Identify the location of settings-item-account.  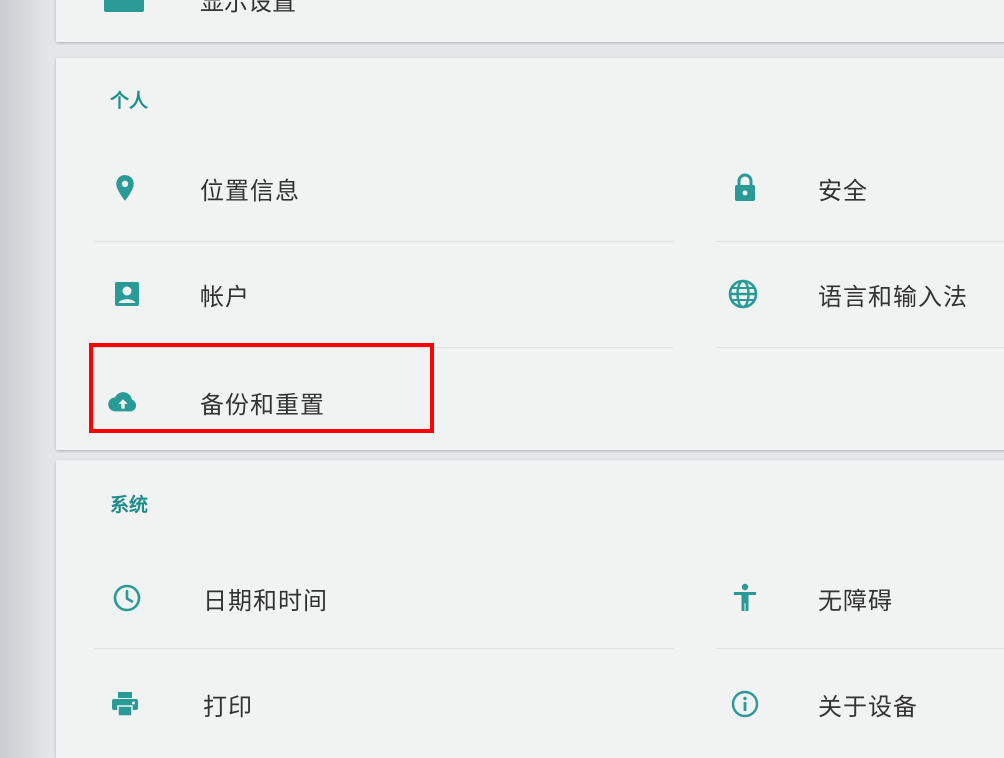
(127, 294).